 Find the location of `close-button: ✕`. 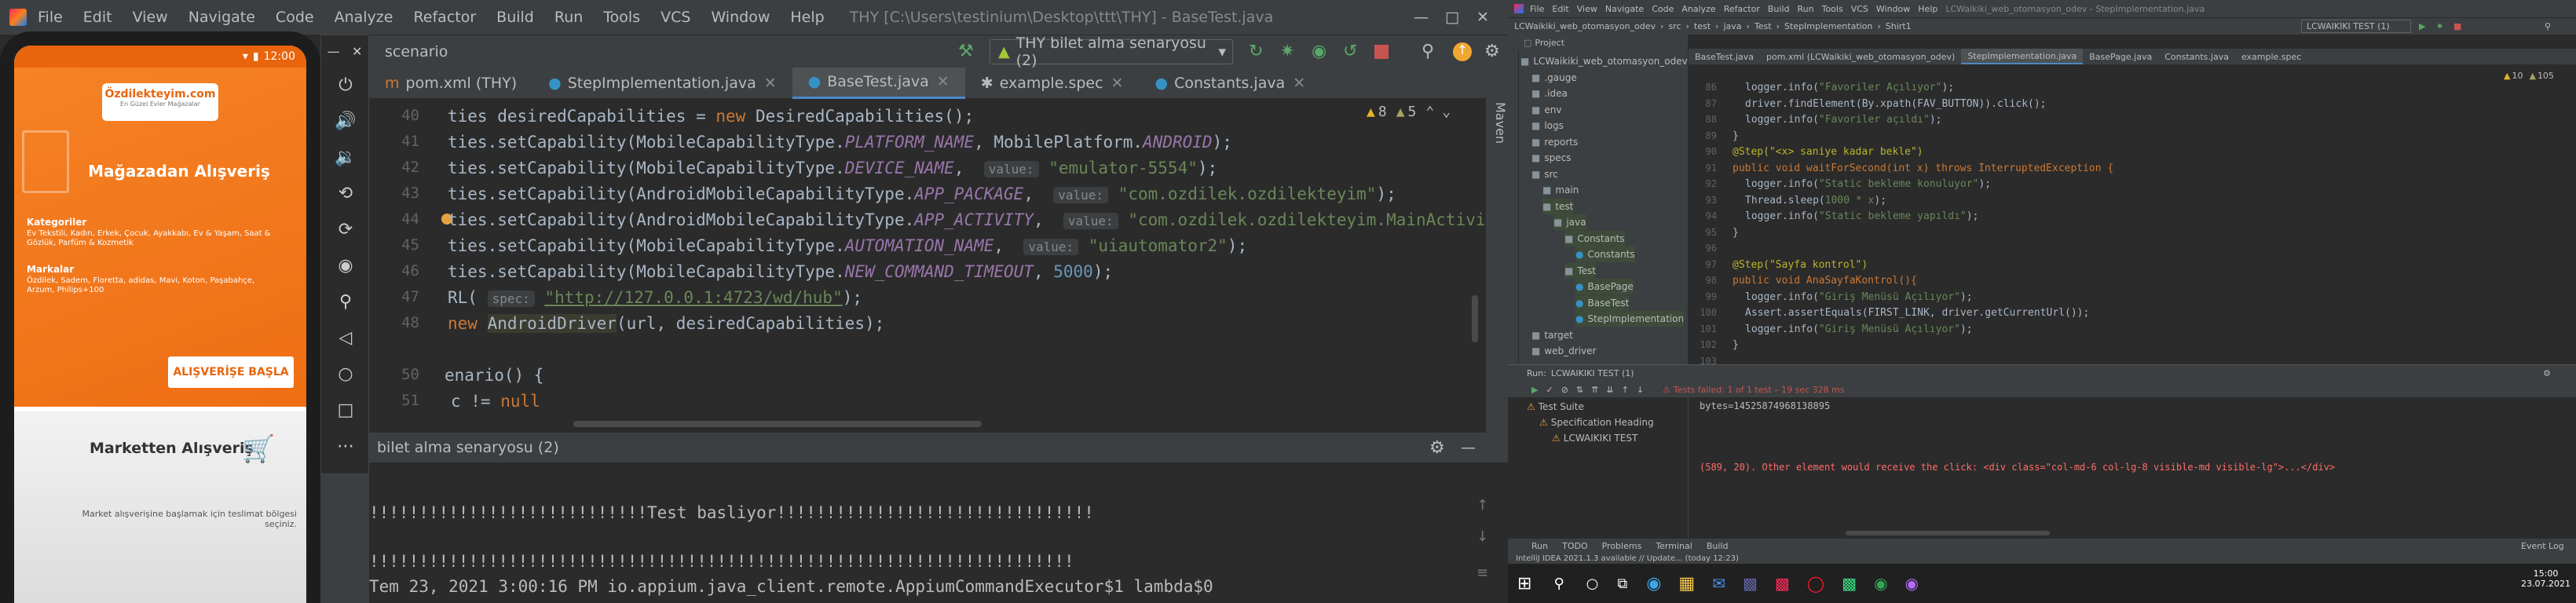

close-button: ✕ is located at coordinates (1483, 17).